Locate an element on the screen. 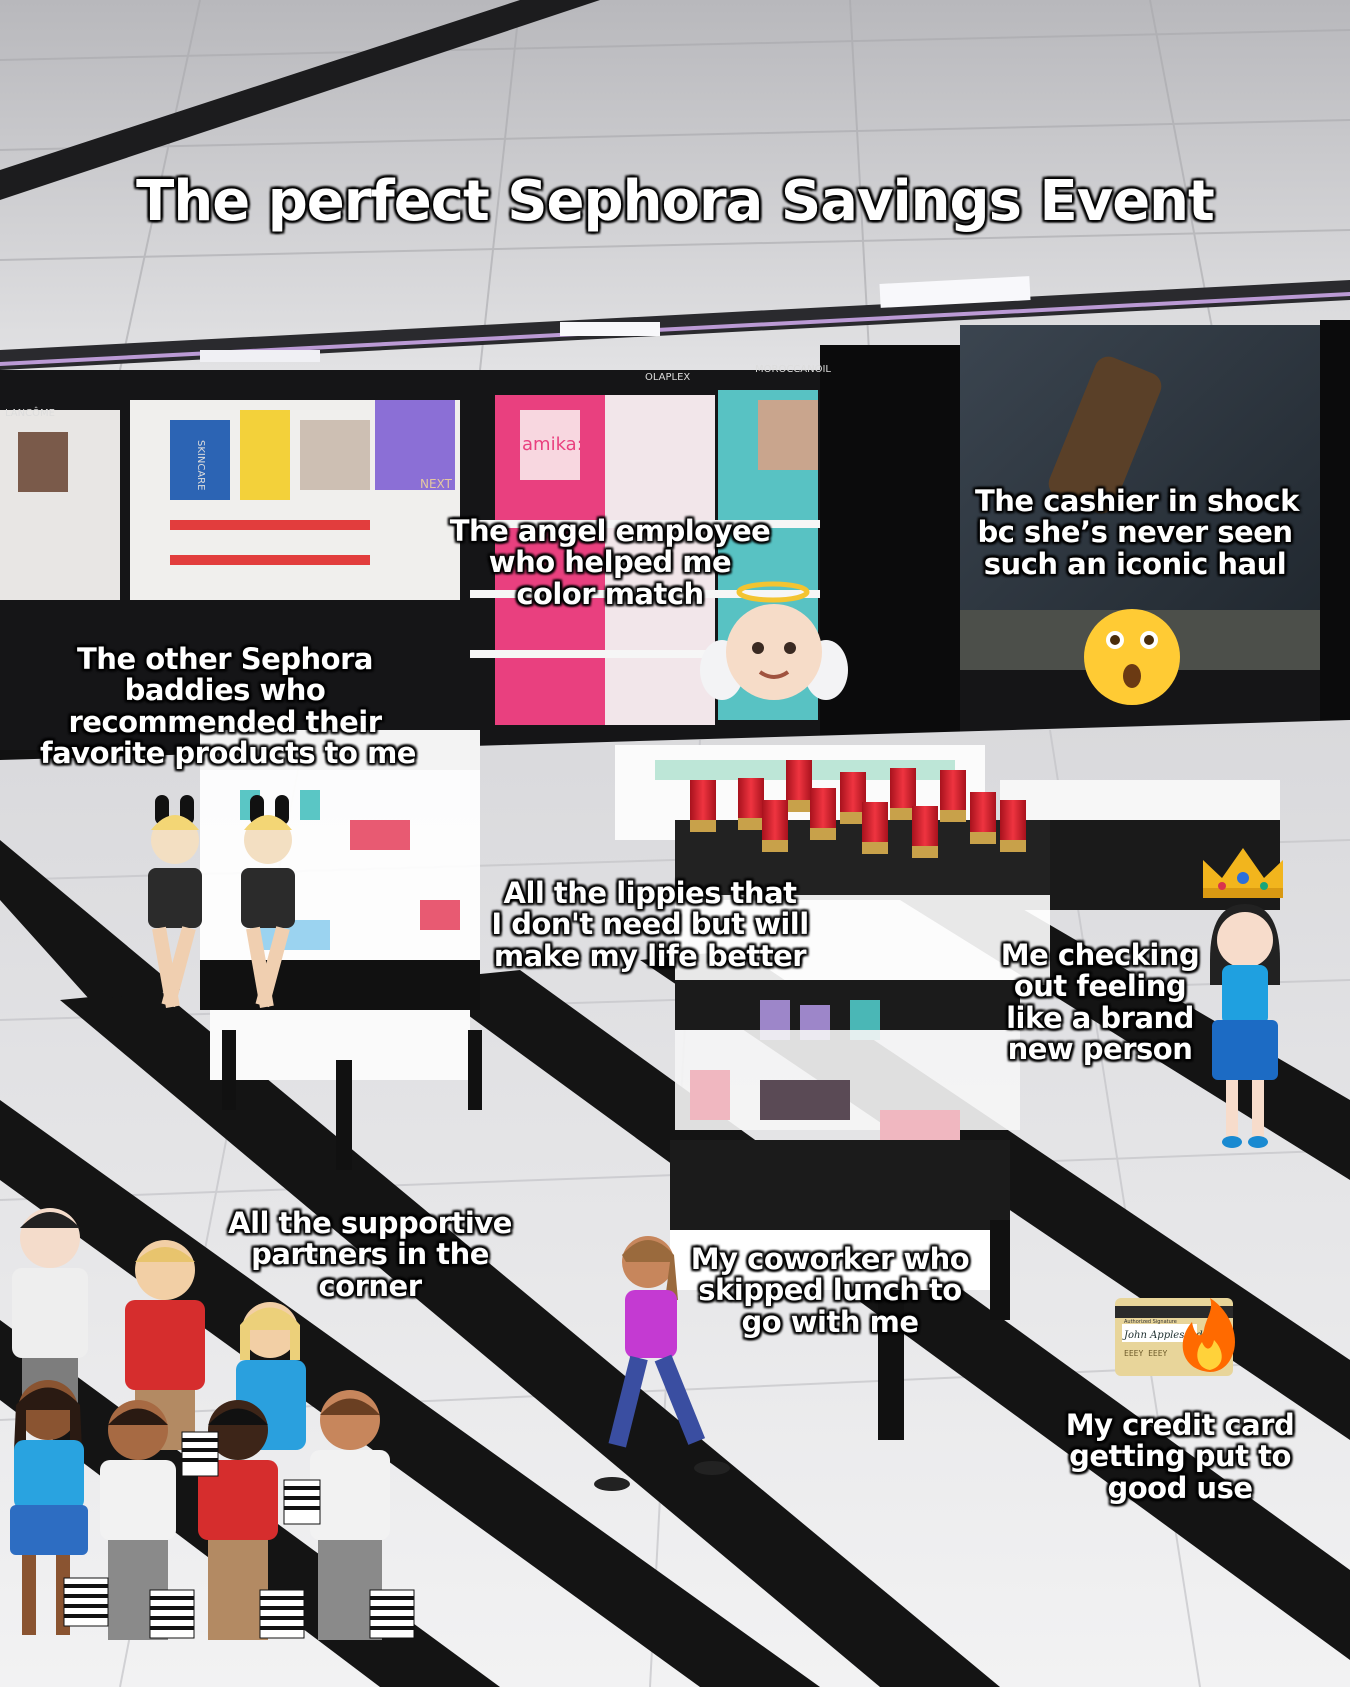 Image resolution: width=1350 pixels, height=1687 pixels. caption-line: who helped me is located at coordinates (610, 562).